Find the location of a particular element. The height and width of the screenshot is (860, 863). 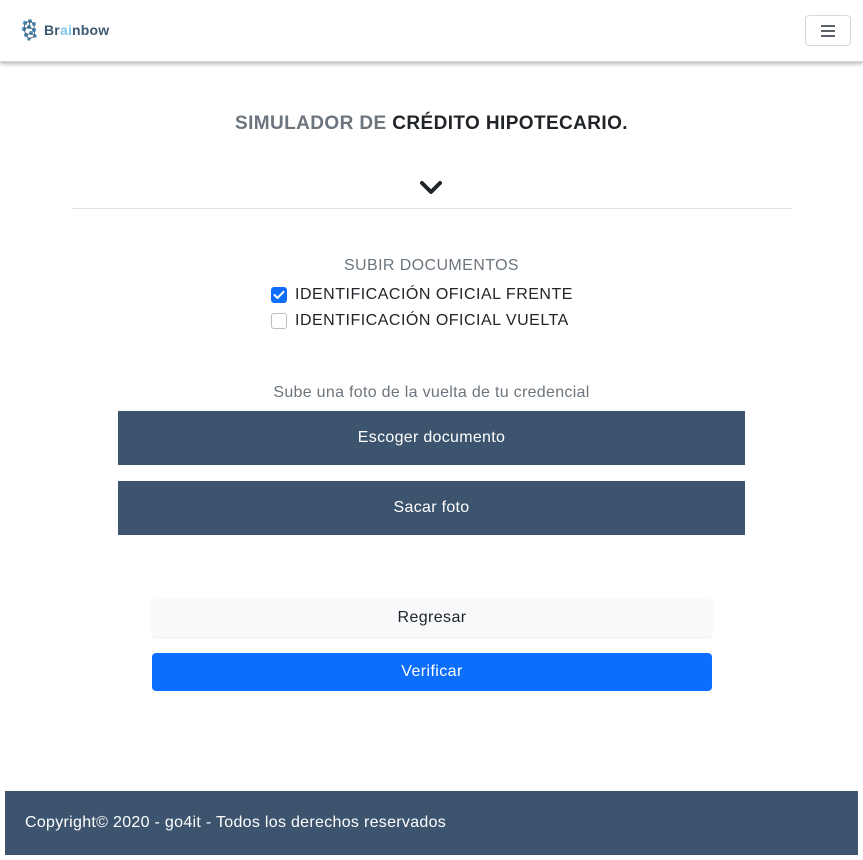

documents-heading: SUBIR DOCUMENTOS is located at coordinates (431, 265).